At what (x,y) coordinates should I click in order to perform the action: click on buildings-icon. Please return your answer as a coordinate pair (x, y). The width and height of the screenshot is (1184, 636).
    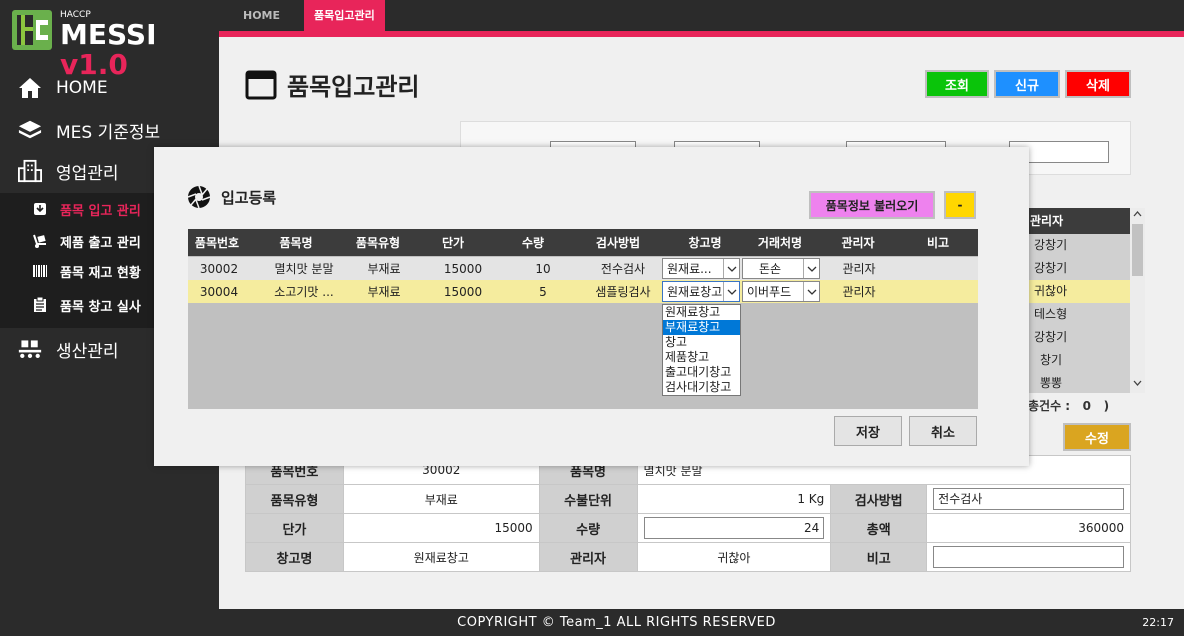
    Looking at the image, I should click on (30, 171).